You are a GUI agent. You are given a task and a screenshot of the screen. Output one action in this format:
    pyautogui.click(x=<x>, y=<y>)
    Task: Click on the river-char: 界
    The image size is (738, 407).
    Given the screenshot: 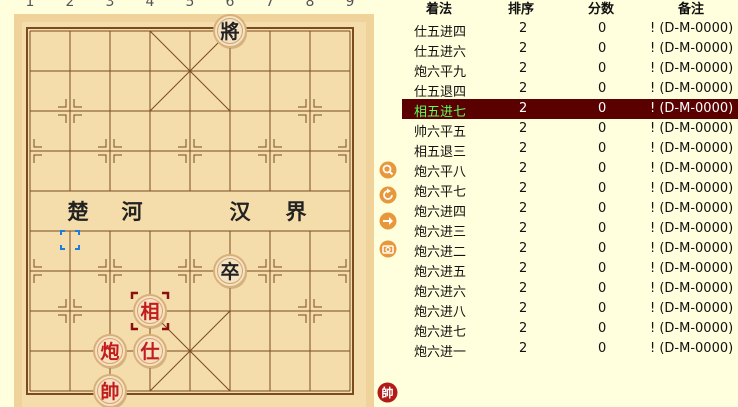 What is the action you would take?
    pyautogui.click(x=296, y=211)
    